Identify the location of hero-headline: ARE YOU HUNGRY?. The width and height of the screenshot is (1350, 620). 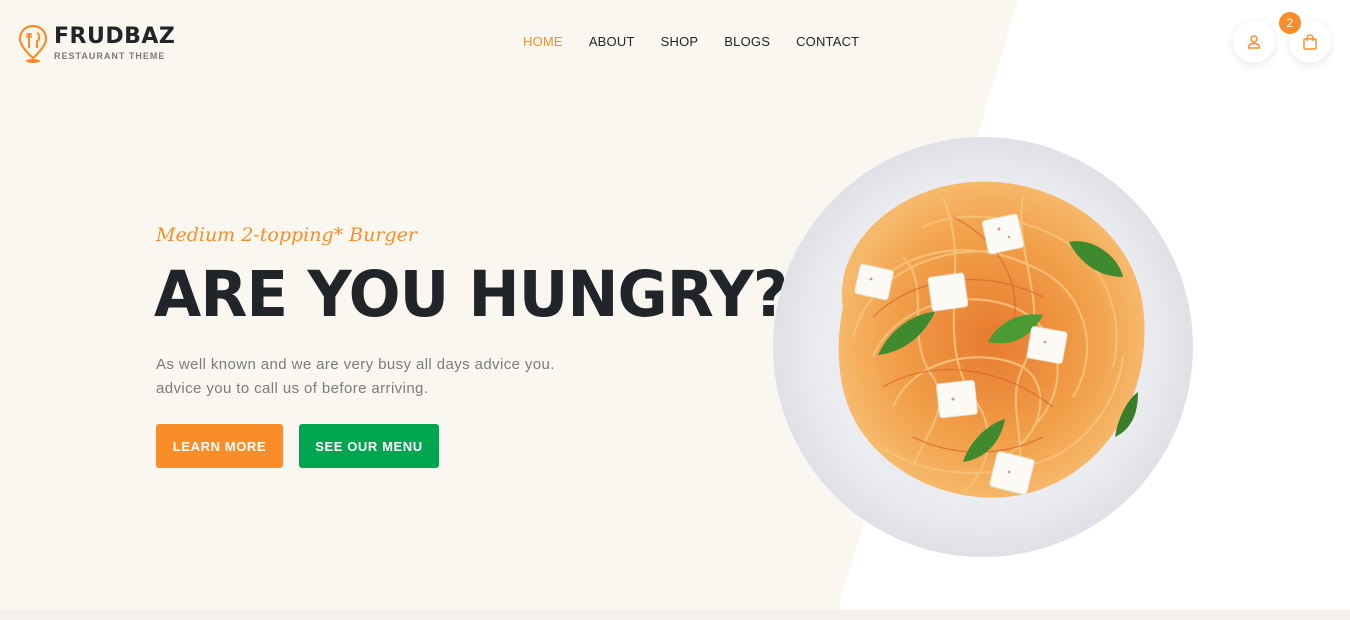
(471, 294).